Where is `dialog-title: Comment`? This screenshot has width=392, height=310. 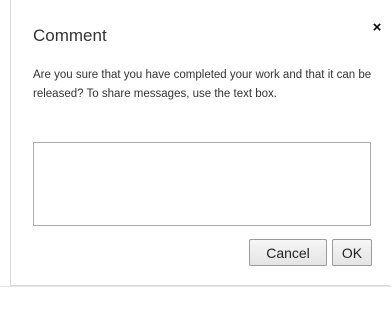 dialog-title: Comment is located at coordinates (70, 35).